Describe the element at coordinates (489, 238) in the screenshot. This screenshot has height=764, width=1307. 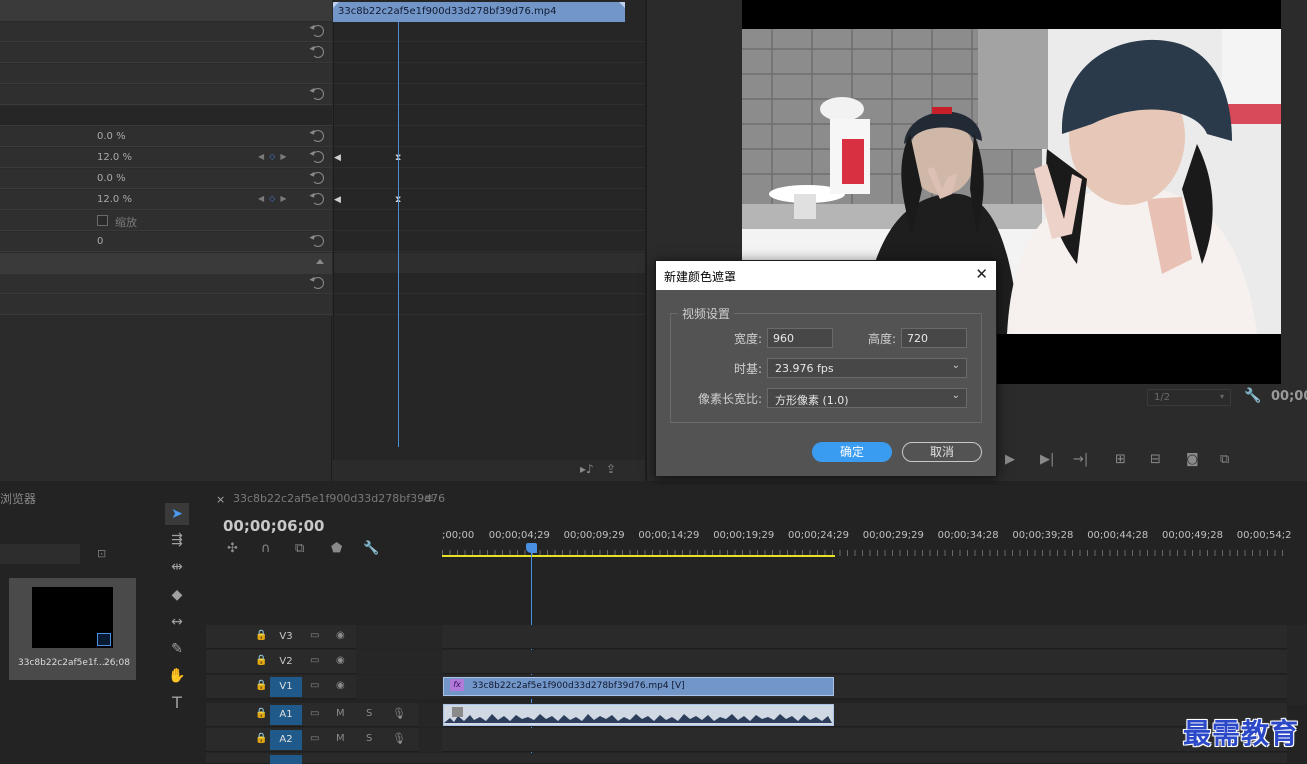
I see `effect-controls-timeline: ◀ ⧗ ◀ ⧗ ▸♪ ⇪` at that location.